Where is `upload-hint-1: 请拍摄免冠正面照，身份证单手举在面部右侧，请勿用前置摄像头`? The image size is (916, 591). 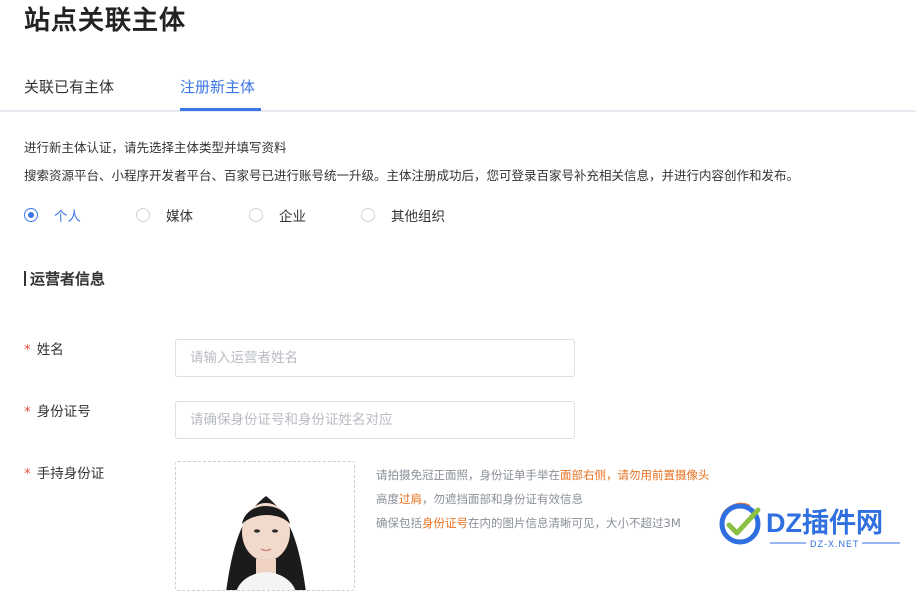
upload-hint-1: 请拍摄免冠正面照，身份证单手举在面部右侧，请勿用前置摄像头 is located at coordinates (543, 475).